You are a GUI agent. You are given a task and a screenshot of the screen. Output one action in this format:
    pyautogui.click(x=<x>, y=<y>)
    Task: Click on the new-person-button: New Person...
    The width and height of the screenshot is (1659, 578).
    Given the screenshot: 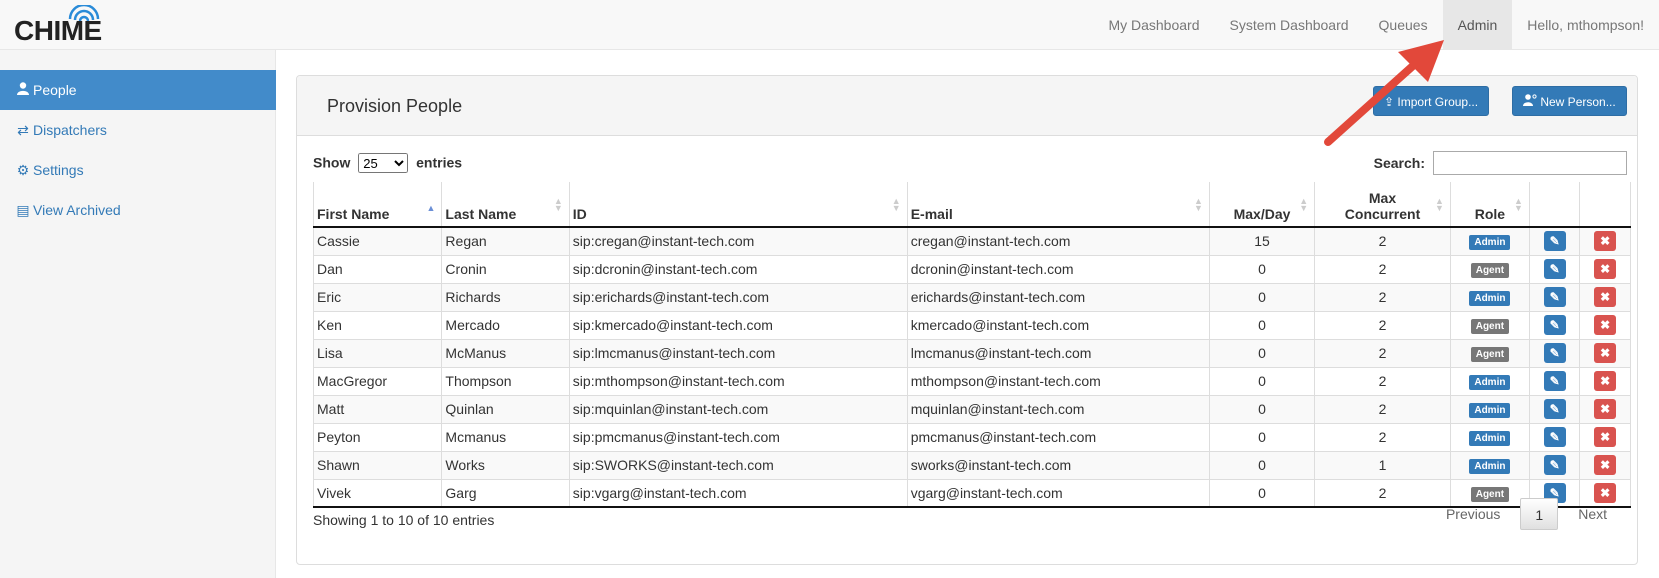 What is the action you would take?
    pyautogui.click(x=1569, y=101)
    